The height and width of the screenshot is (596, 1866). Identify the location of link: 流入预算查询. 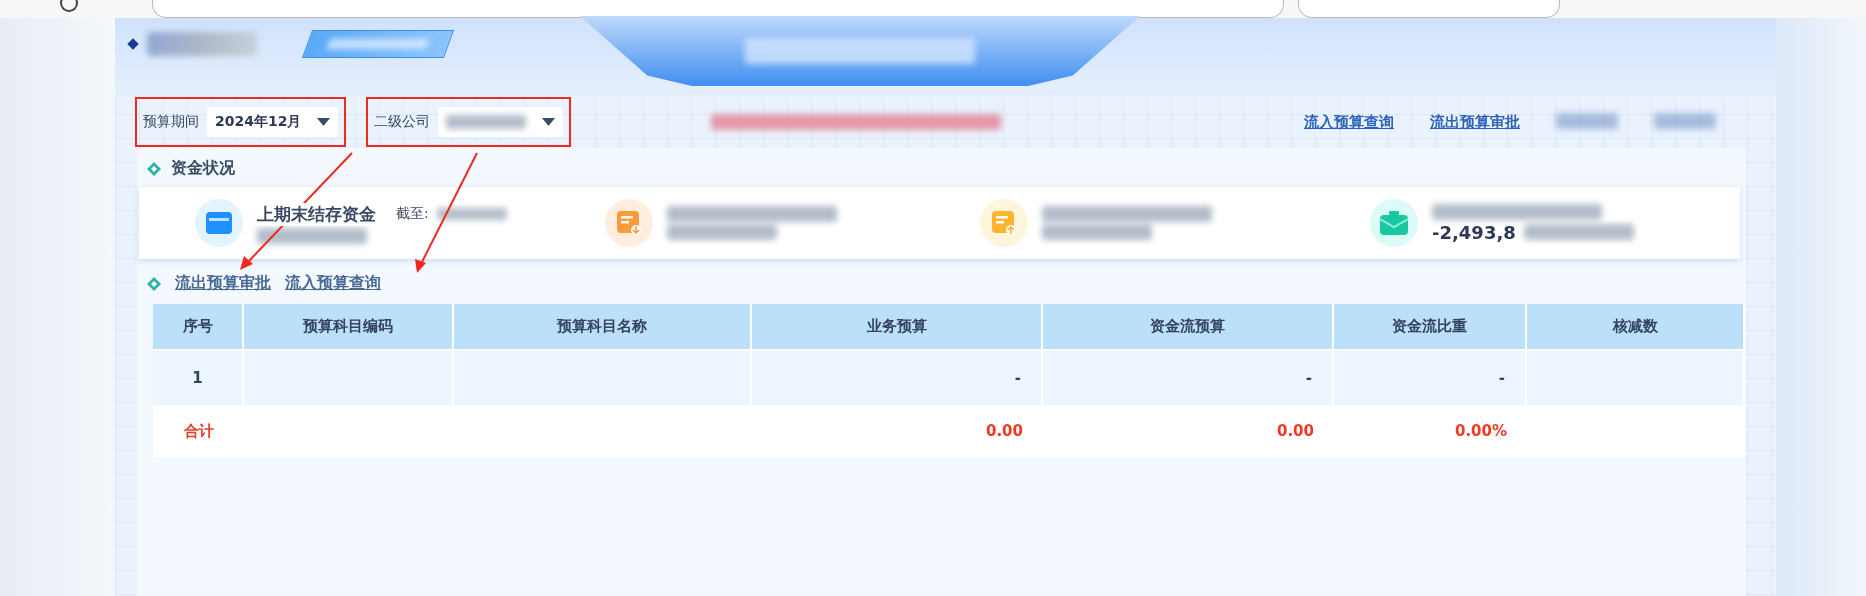
(333, 283).